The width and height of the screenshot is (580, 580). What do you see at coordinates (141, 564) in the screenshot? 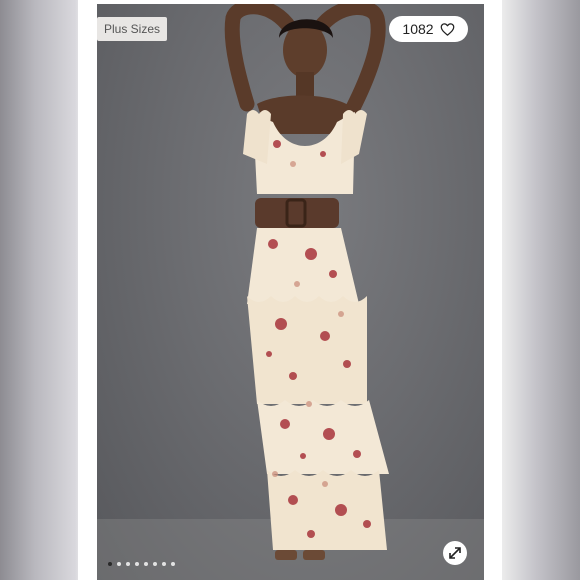
I see `carousel-dots` at bounding box center [141, 564].